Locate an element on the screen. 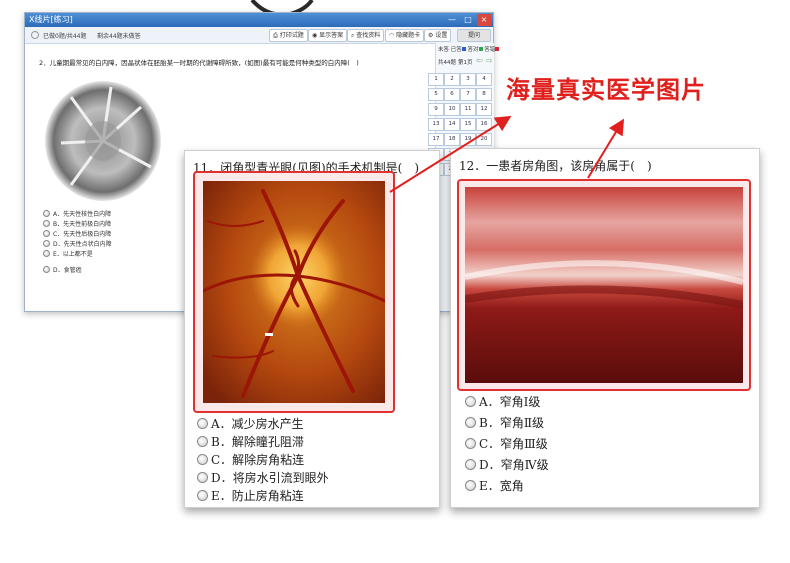 The width and height of the screenshot is (790, 563). option-c: C．先天性后极白内障 is located at coordinates (77, 233).